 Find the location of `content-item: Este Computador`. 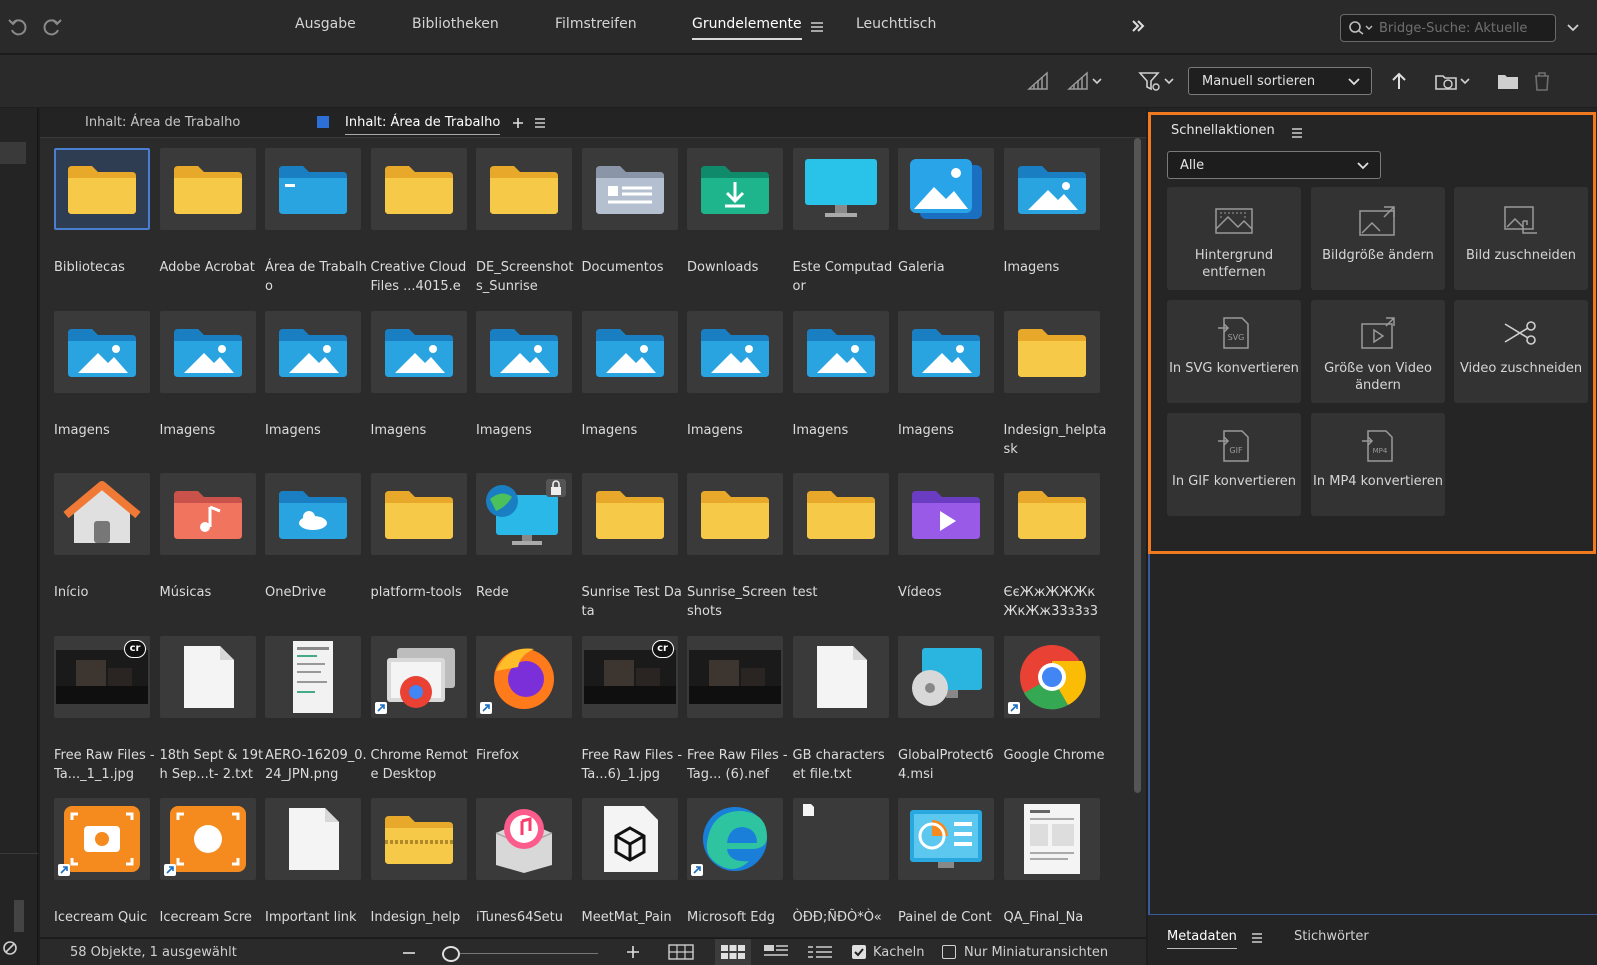

content-item: Este Computador is located at coordinates (846, 231).